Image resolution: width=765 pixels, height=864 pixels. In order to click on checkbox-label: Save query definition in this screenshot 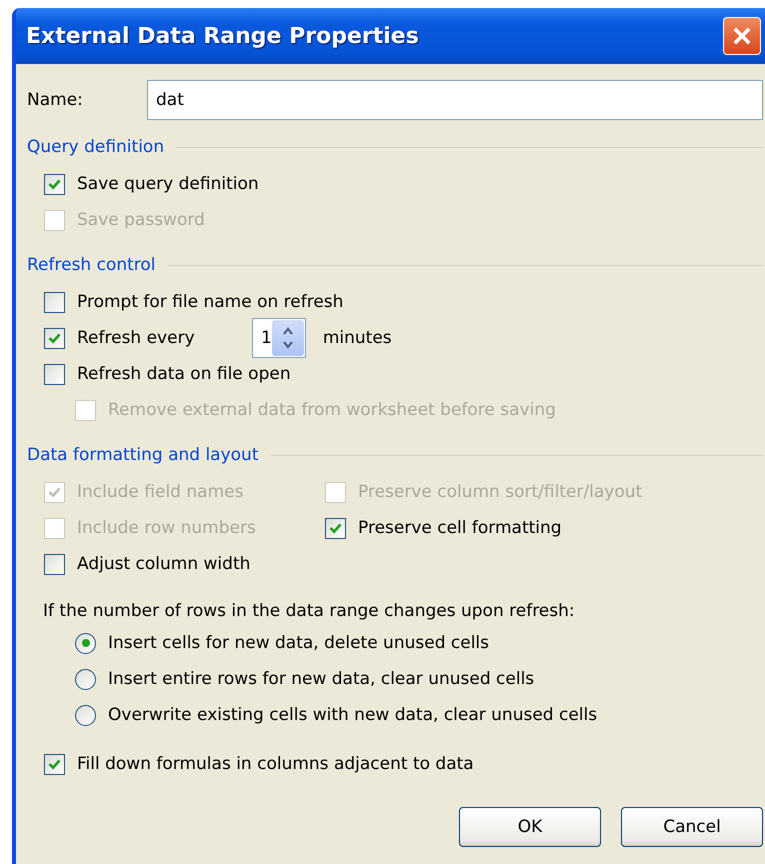, I will do `click(168, 184)`.